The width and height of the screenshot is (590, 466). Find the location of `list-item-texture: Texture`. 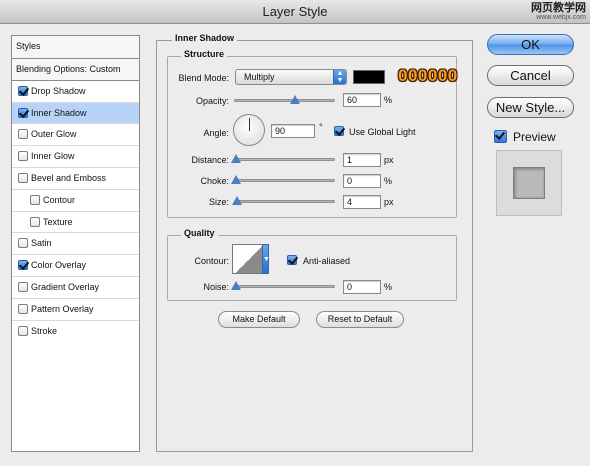

list-item-texture: Texture is located at coordinates (75, 223).